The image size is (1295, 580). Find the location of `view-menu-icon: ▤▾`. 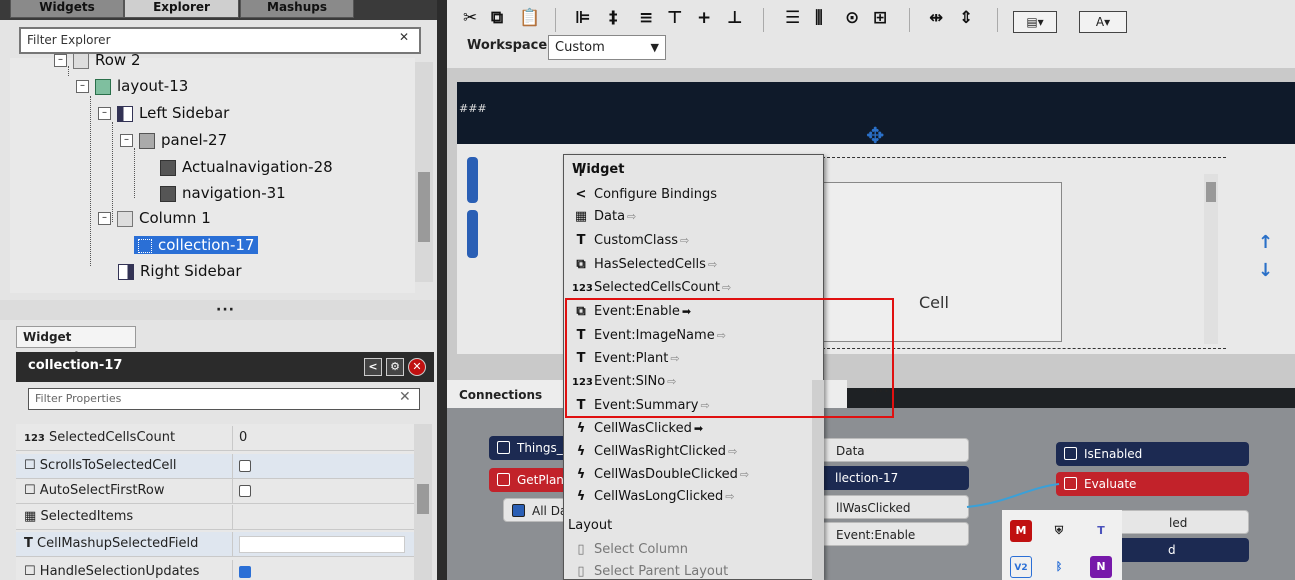

view-menu-icon: ▤▾ is located at coordinates (1035, 22).